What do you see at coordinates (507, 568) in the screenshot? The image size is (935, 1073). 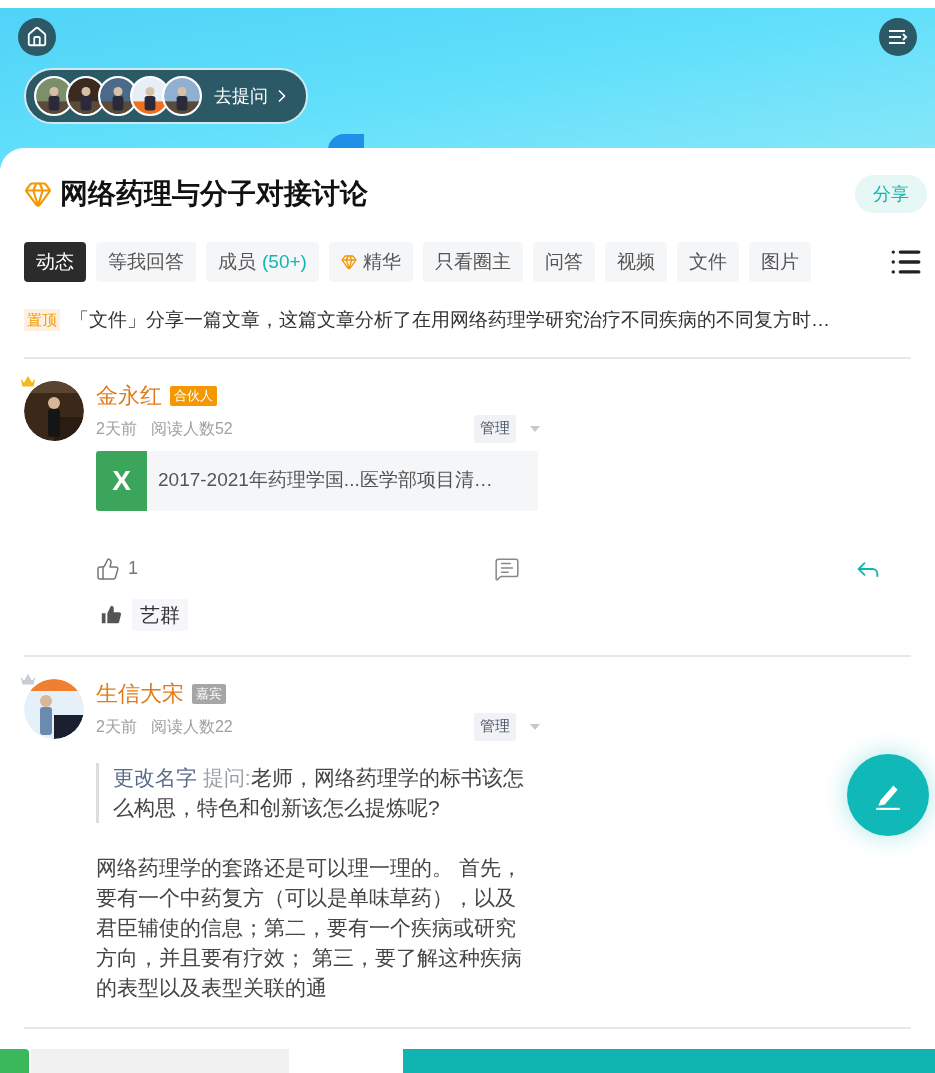 I see `comment-icon` at bounding box center [507, 568].